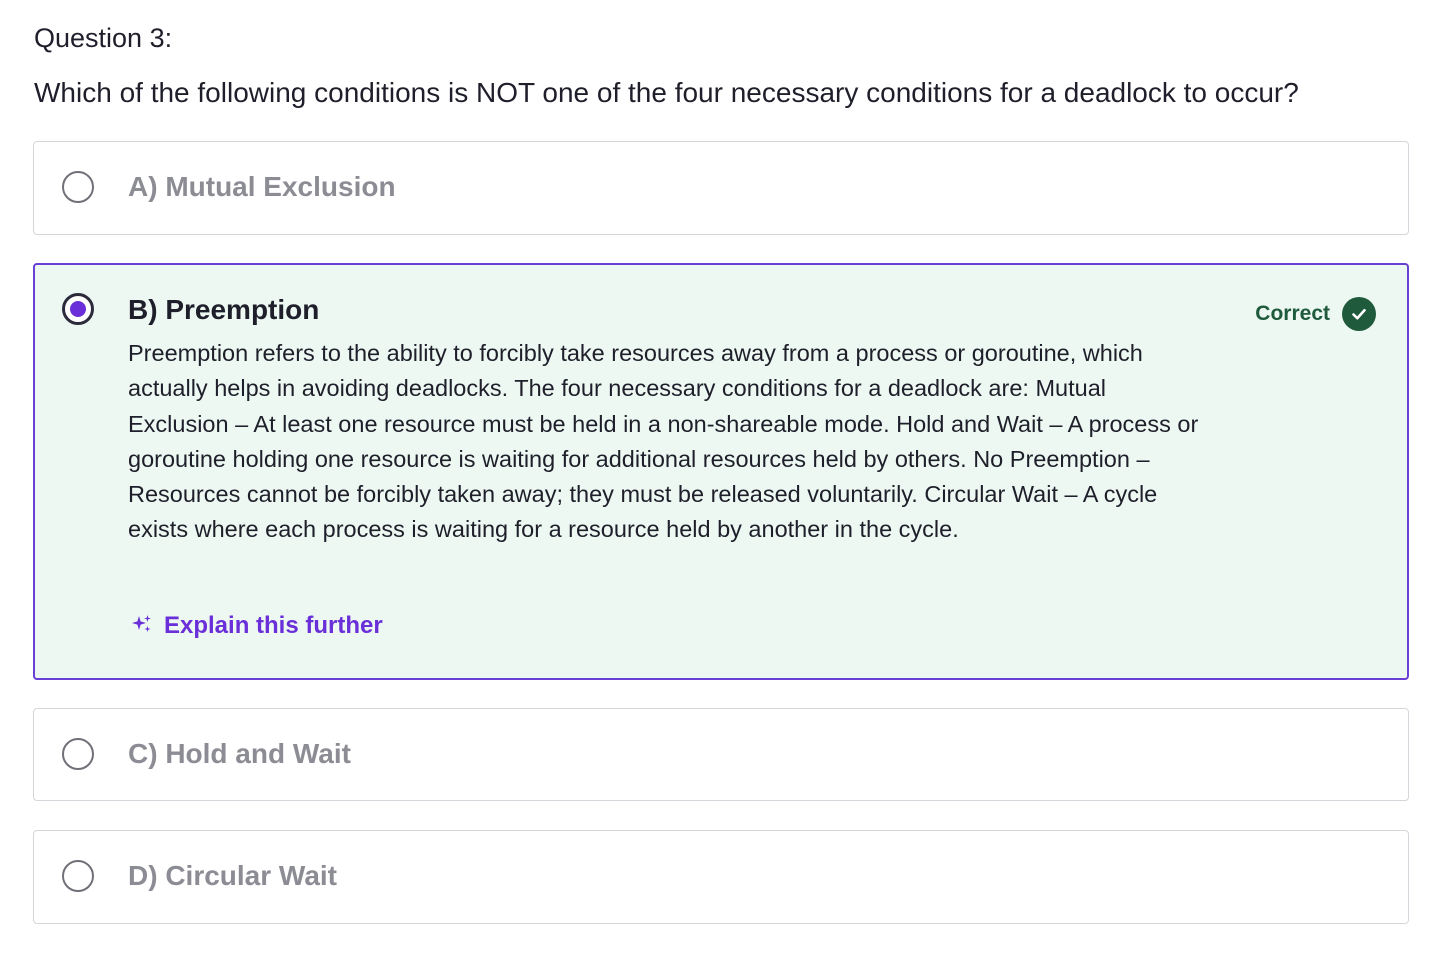 Image resolution: width=1444 pixels, height=962 pixels. What do you see at coordinates (1359, 314) in the screenshot?
I see `check-circle-icon` at bounding box center [1359, 314].